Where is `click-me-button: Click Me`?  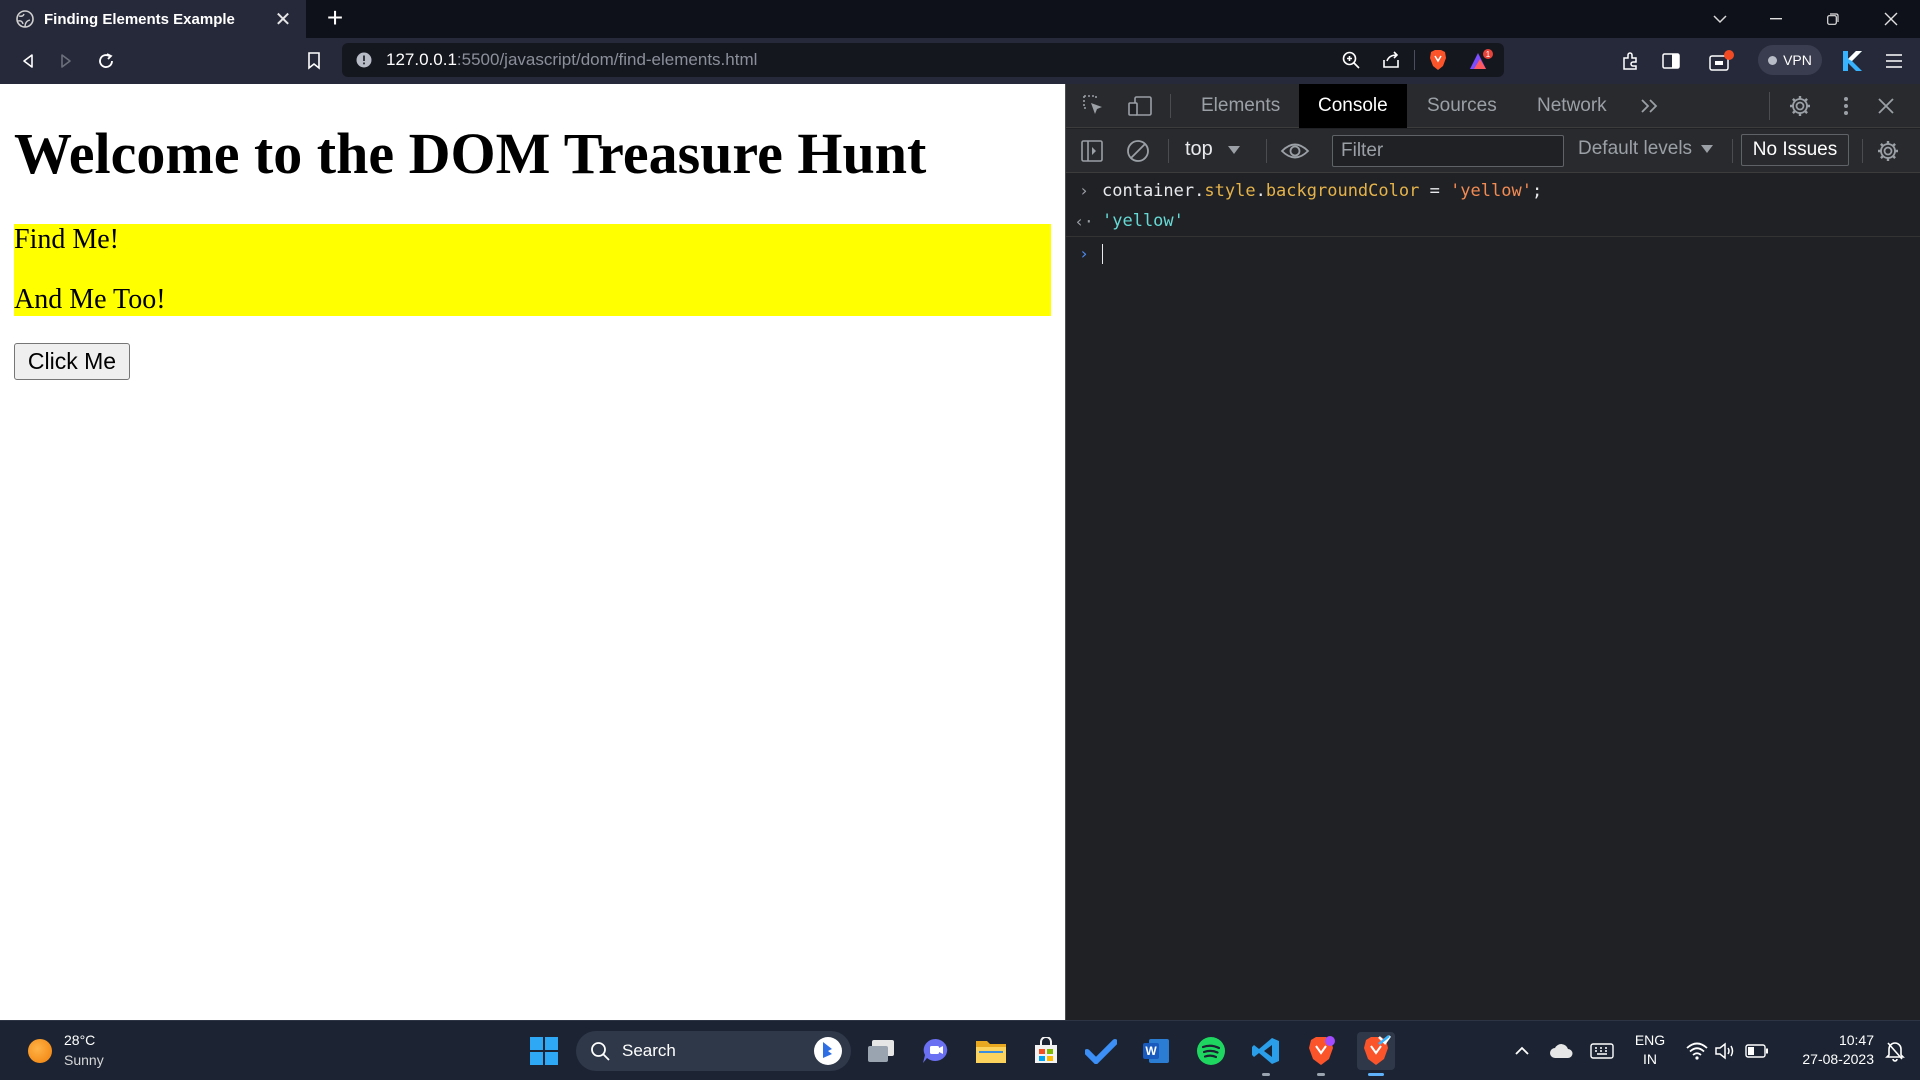 click-me-button: Click Me is located at coordinates (72, 361).